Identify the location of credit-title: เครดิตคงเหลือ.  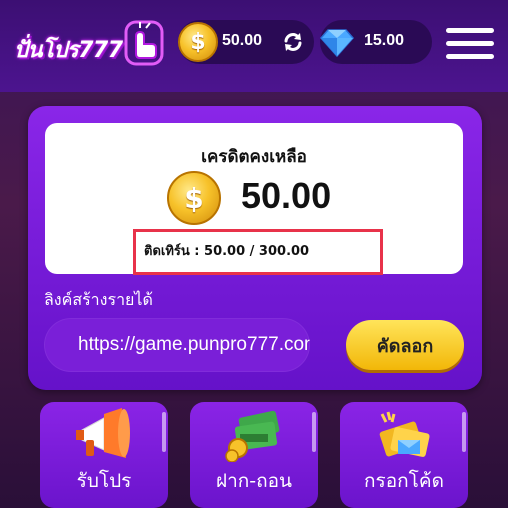
(254, 157).